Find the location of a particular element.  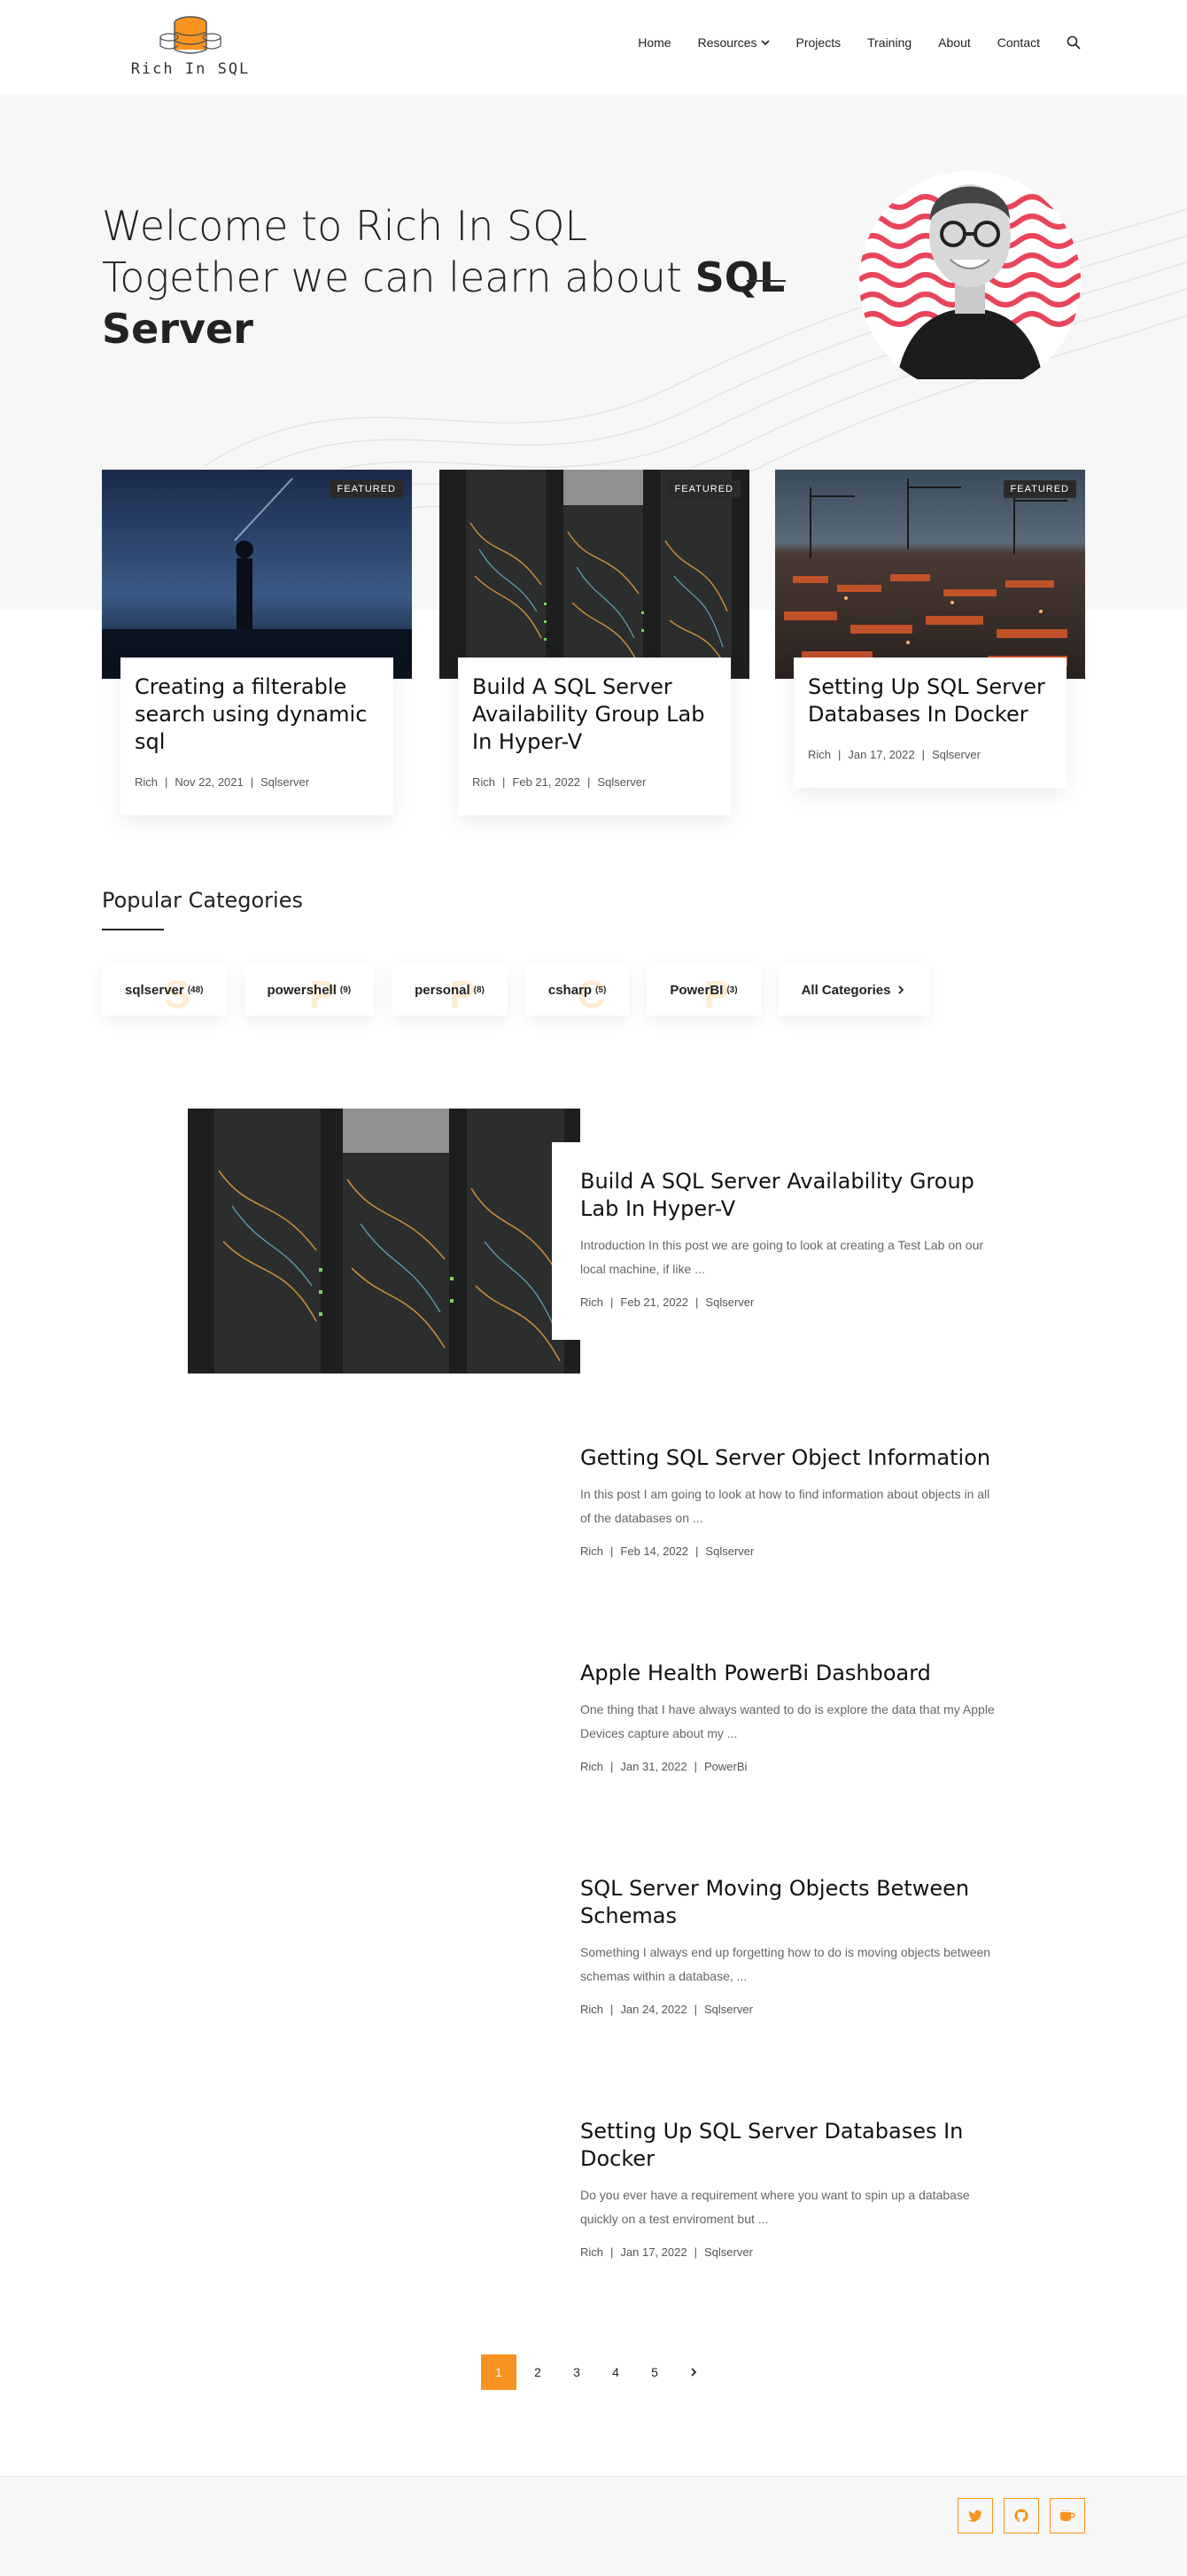

post-date: Jan 31, 2022 is located at coordinates (653, 1766).